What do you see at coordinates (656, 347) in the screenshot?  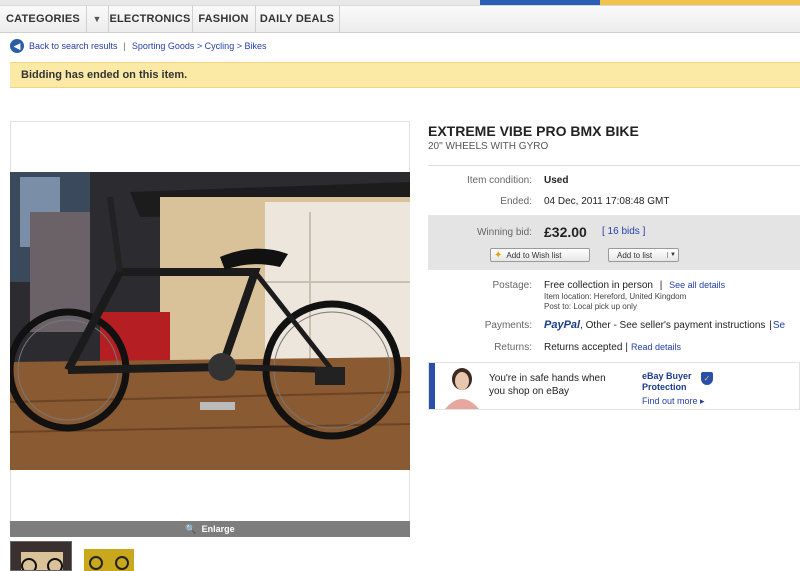 I see `read-details-link: Read details` at bounding box center [656, 347].